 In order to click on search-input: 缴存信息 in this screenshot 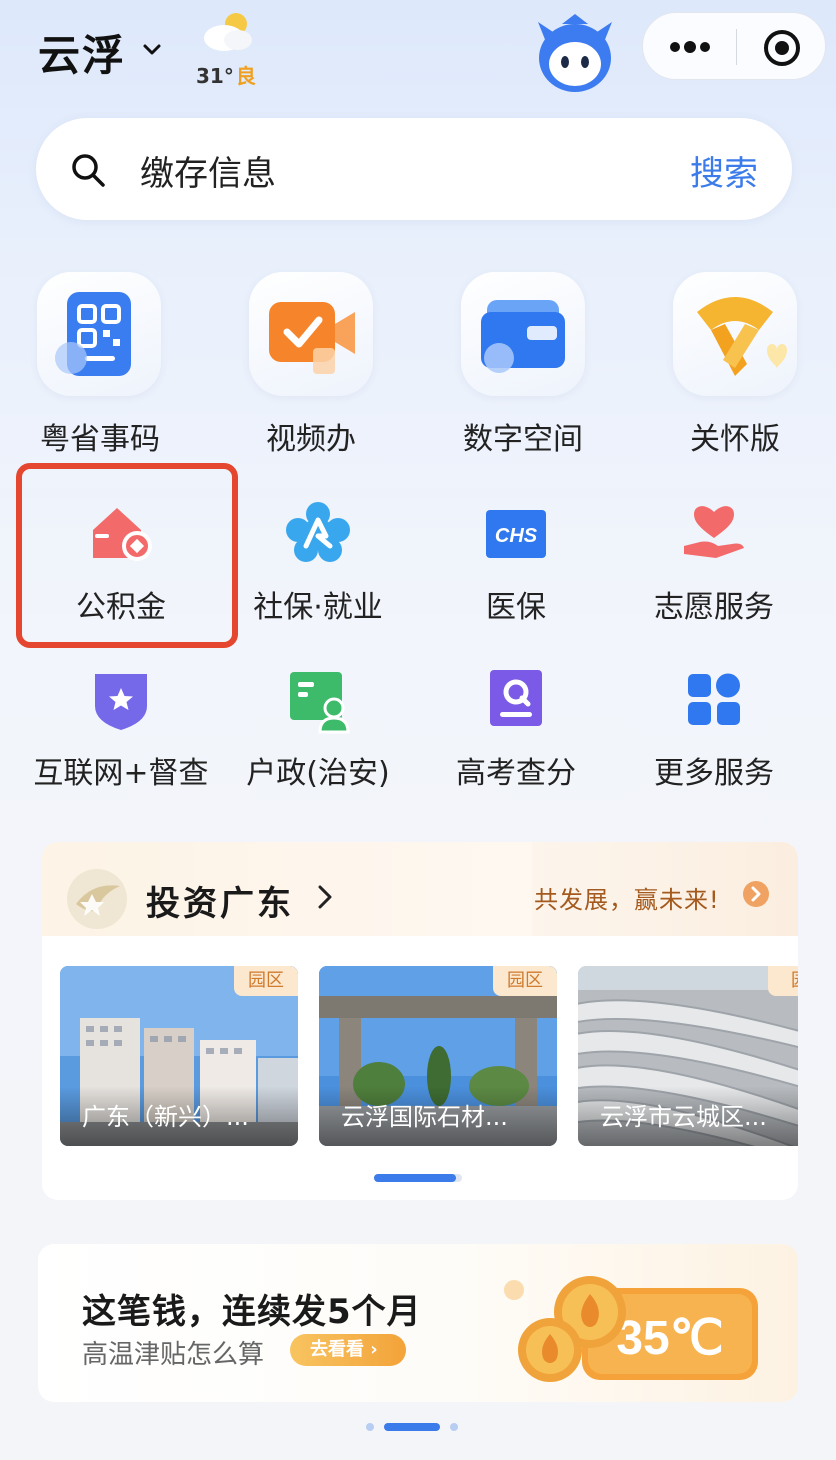, I will do `click(208, 170)`.